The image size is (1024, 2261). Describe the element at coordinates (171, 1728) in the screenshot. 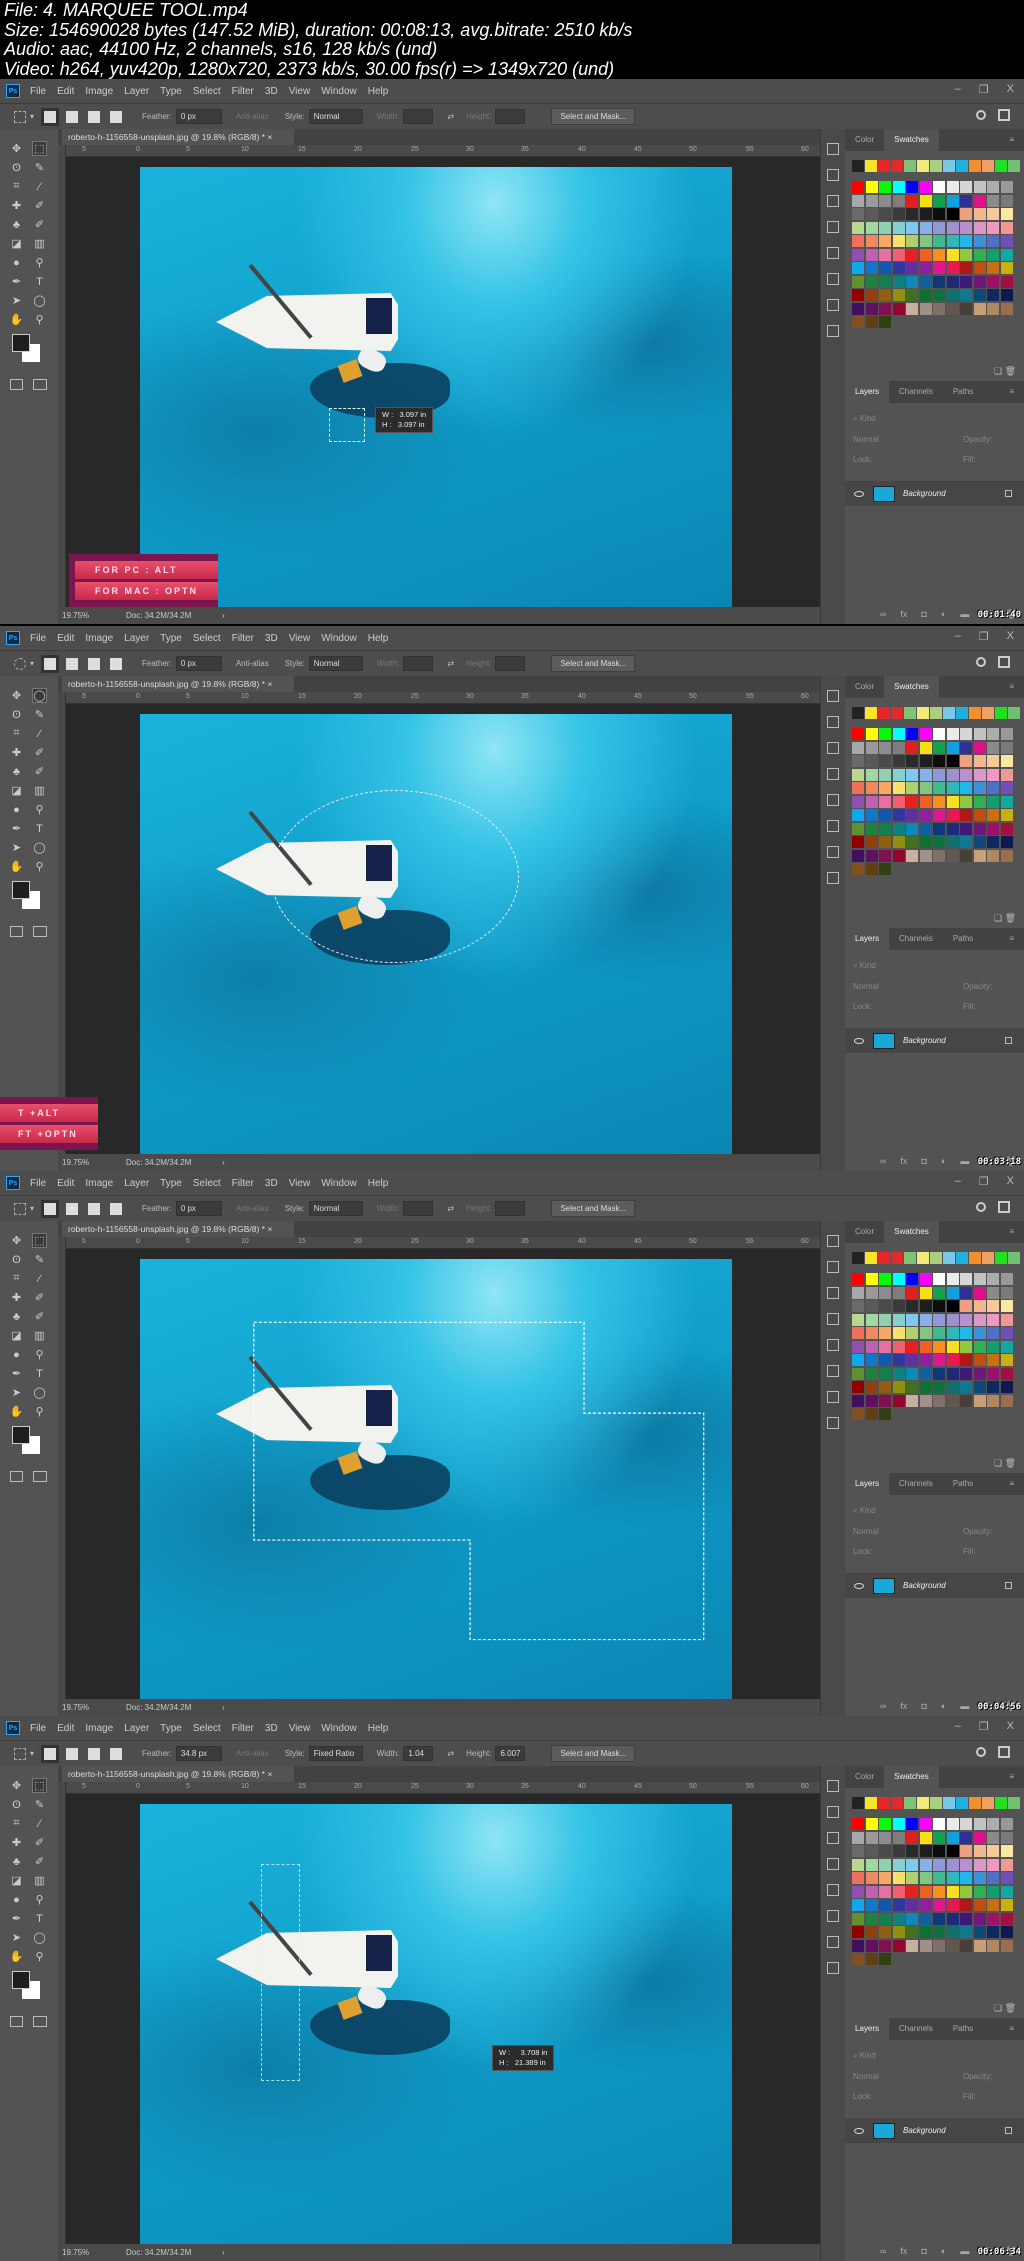

I see `menu-type: Type` at that location.